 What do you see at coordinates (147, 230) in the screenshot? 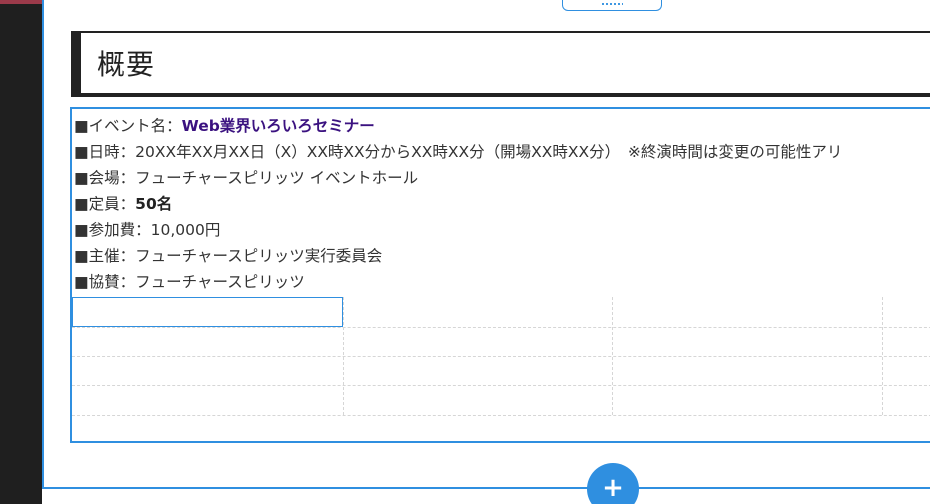
I see `info-fee: ■参加費：10,000円` at bounding box center [147, 230].